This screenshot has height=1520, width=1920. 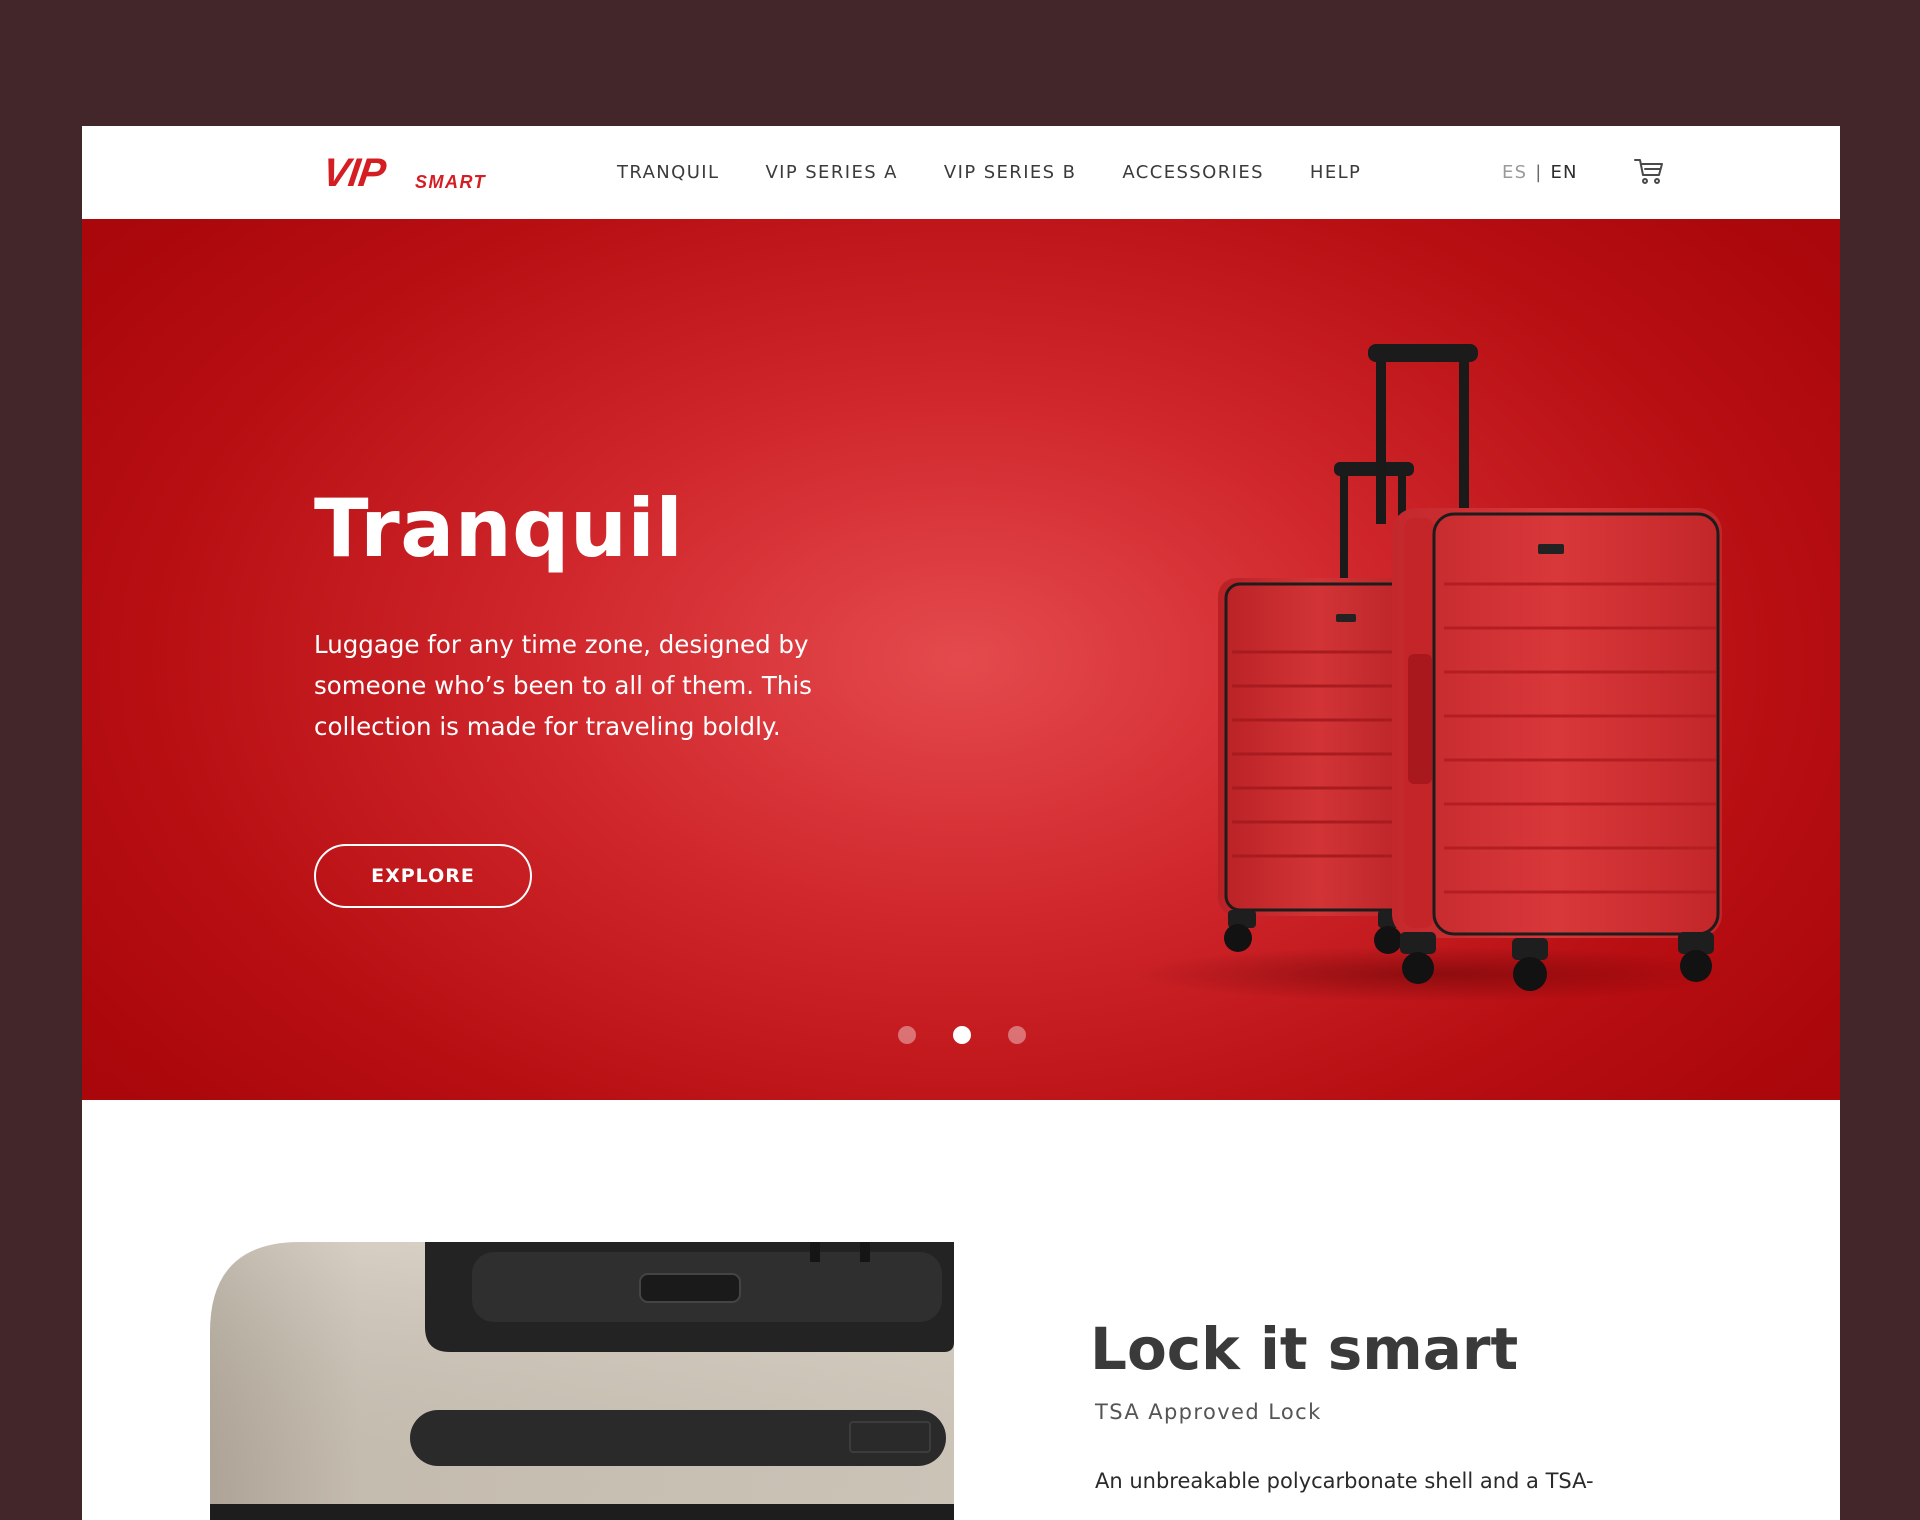 What do you see at coordinates (1432, 673) in the screenshot?
I see `luggage-product-image` at bounding box center [1432, 673].